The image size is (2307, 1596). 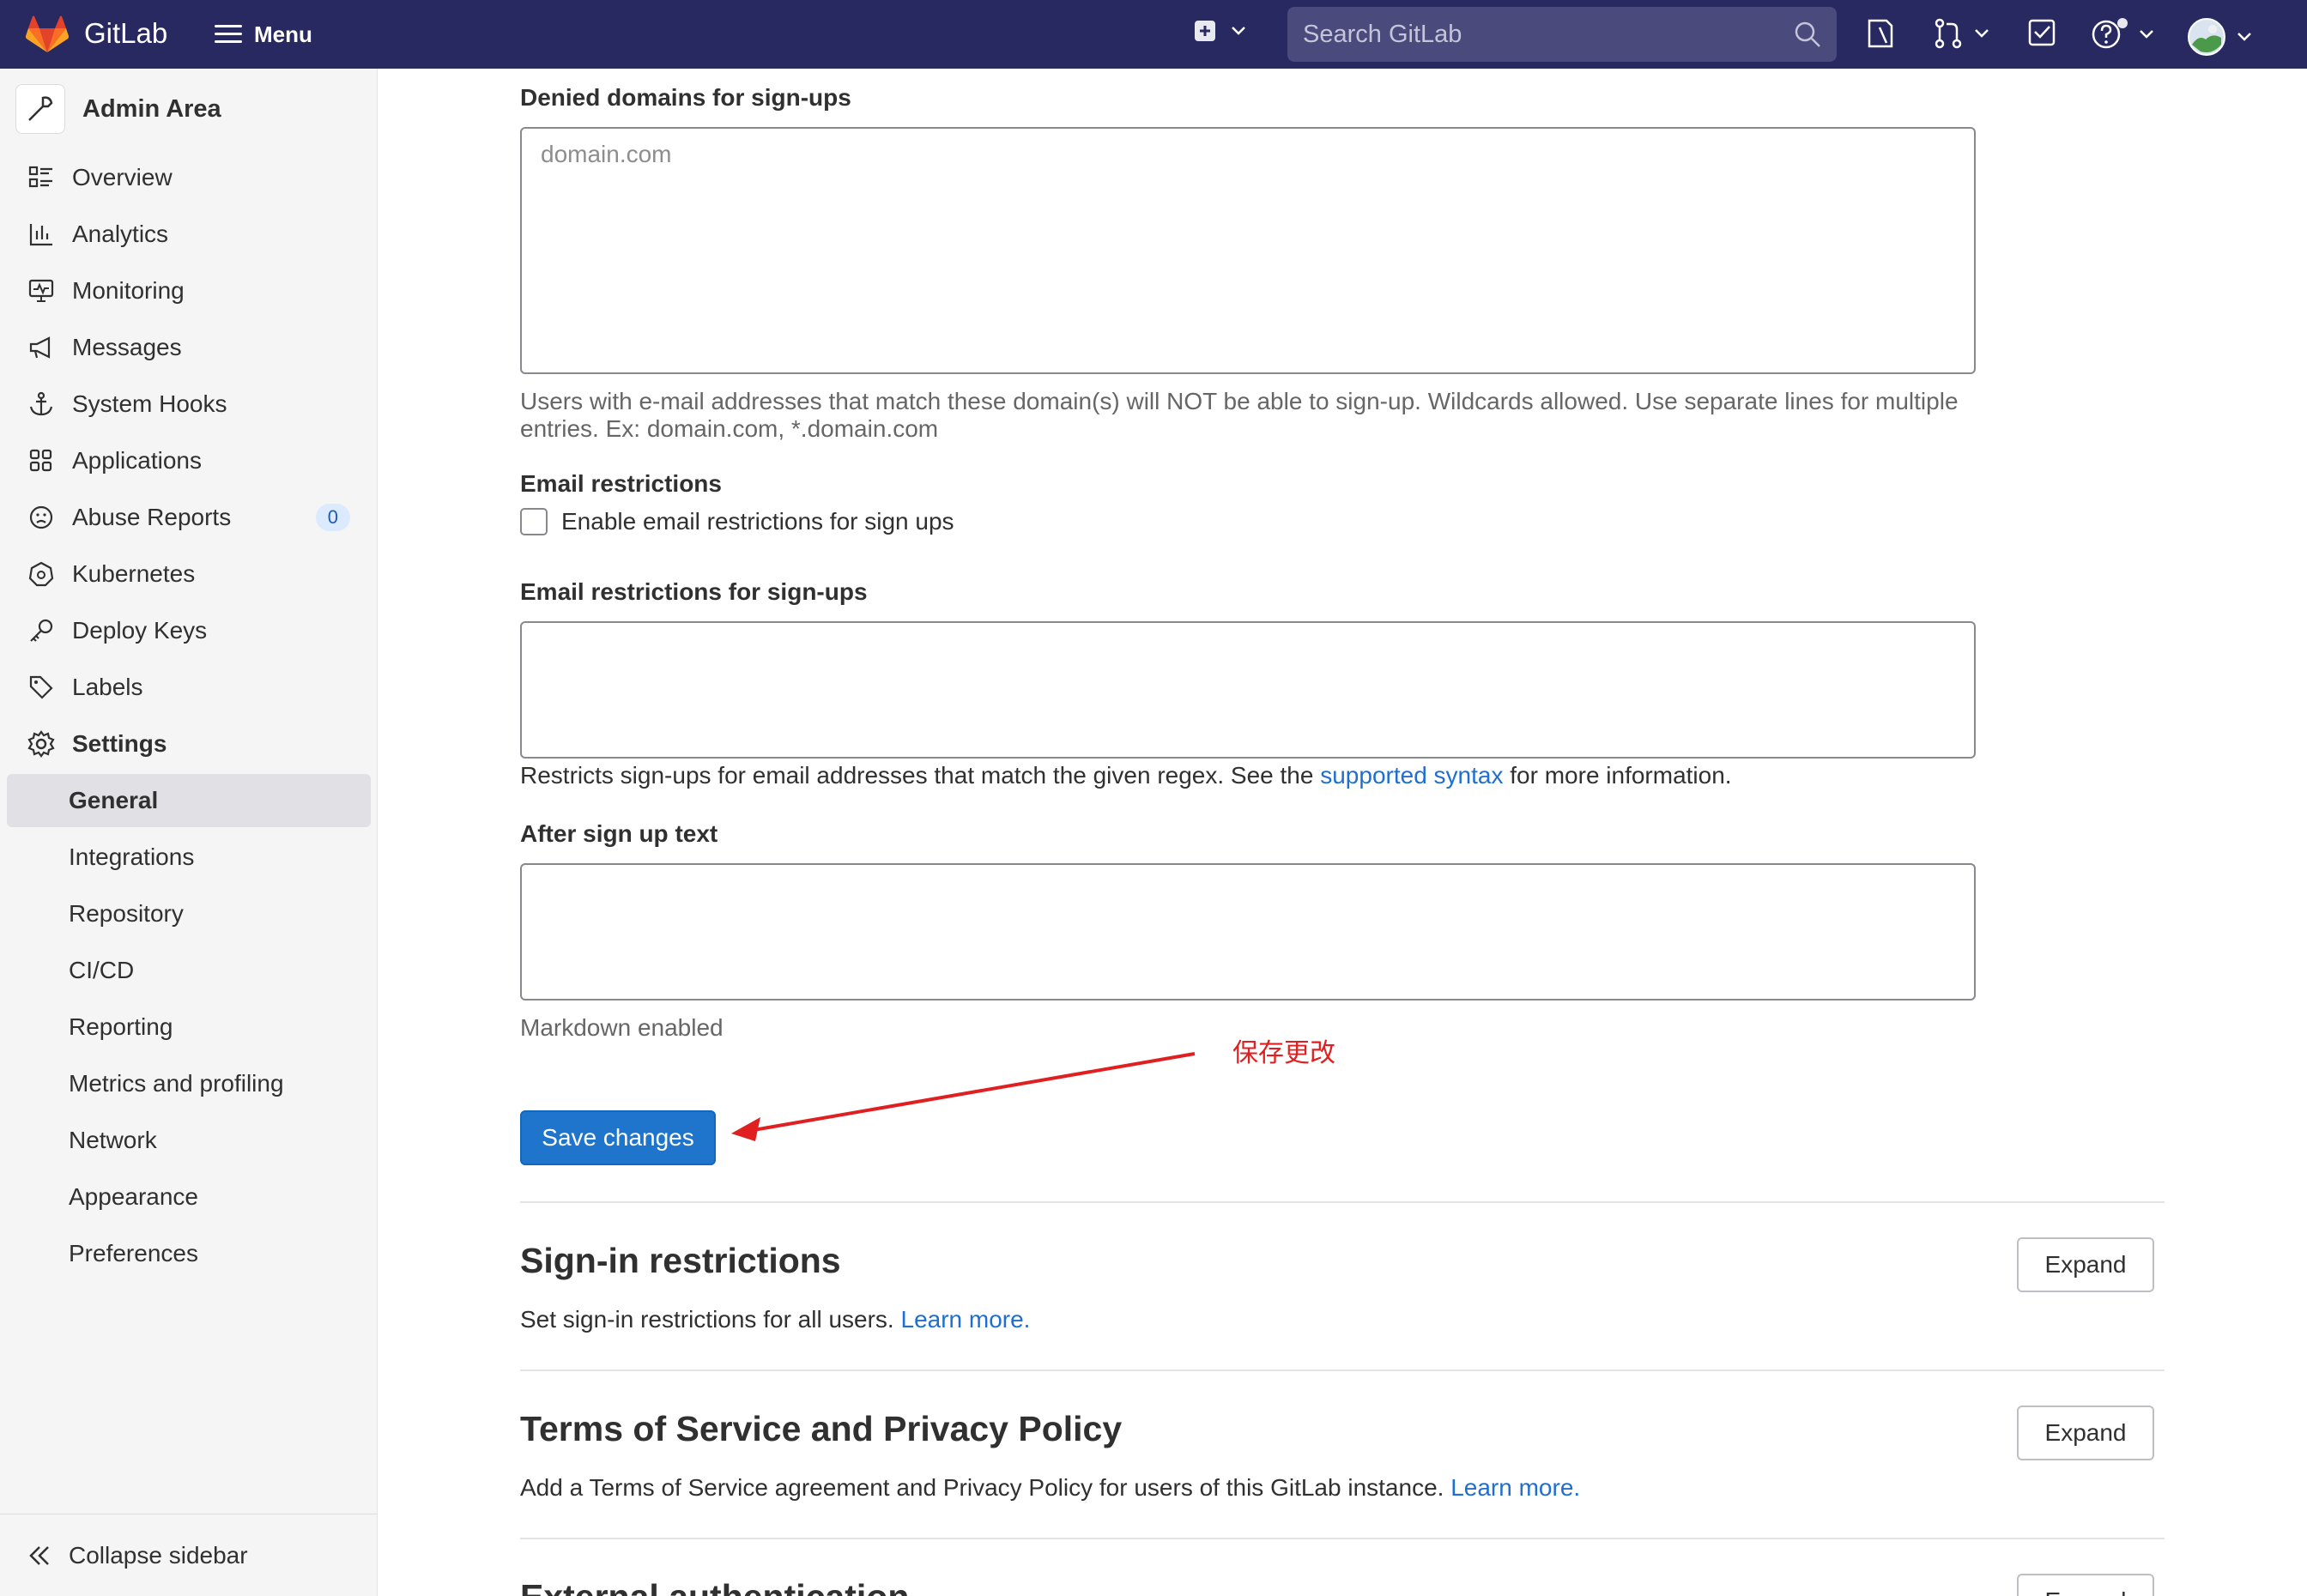 What do you see at coordinates (189, 177) in the screenshot?
I see `sidebar-item-overview: Overview` at bounding box center [189, 177].